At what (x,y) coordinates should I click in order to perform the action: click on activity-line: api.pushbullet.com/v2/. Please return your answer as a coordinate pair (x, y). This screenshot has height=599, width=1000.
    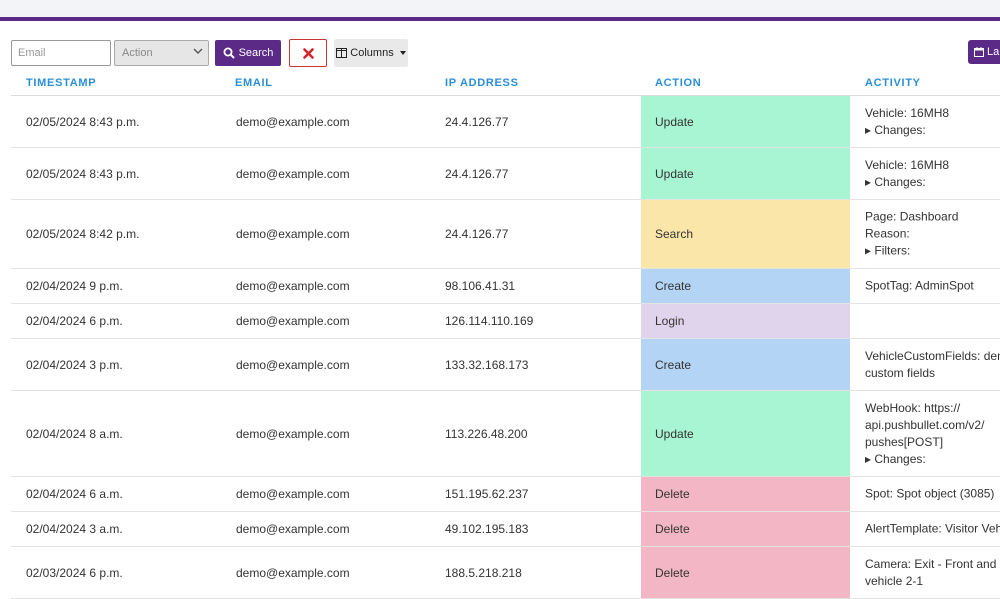
    Looking at the image, I should click on (925, 424).